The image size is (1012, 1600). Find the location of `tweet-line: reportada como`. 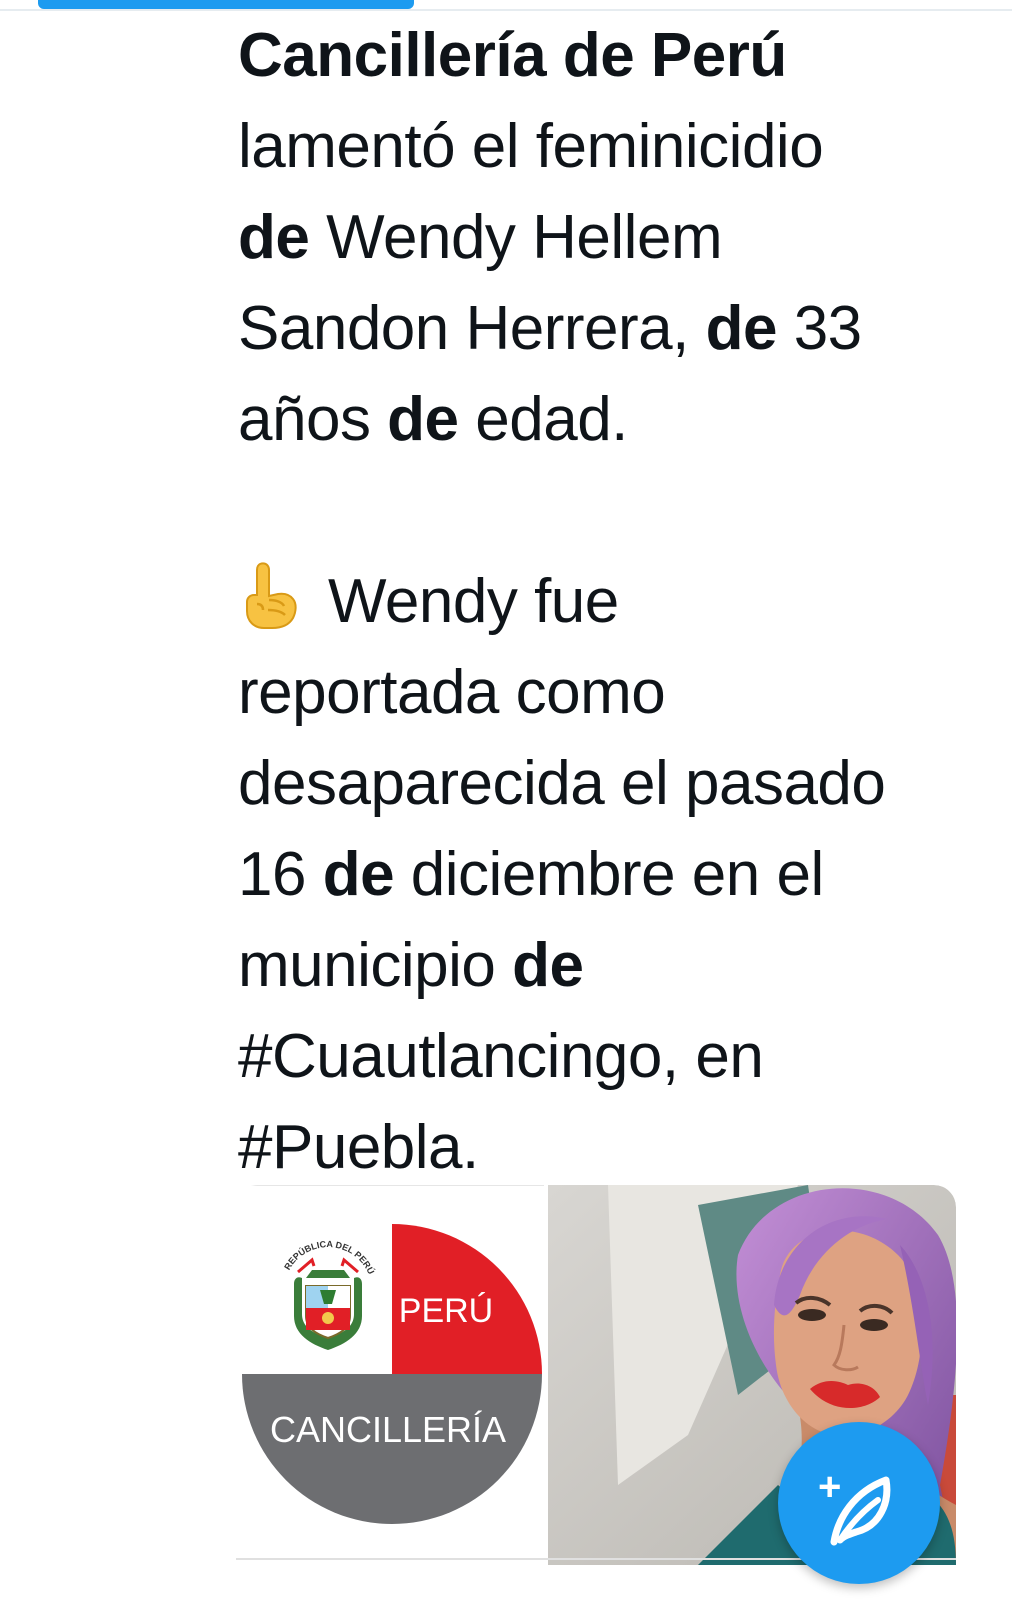

tweet-line: reportada como is located at coordinates (608, 692).